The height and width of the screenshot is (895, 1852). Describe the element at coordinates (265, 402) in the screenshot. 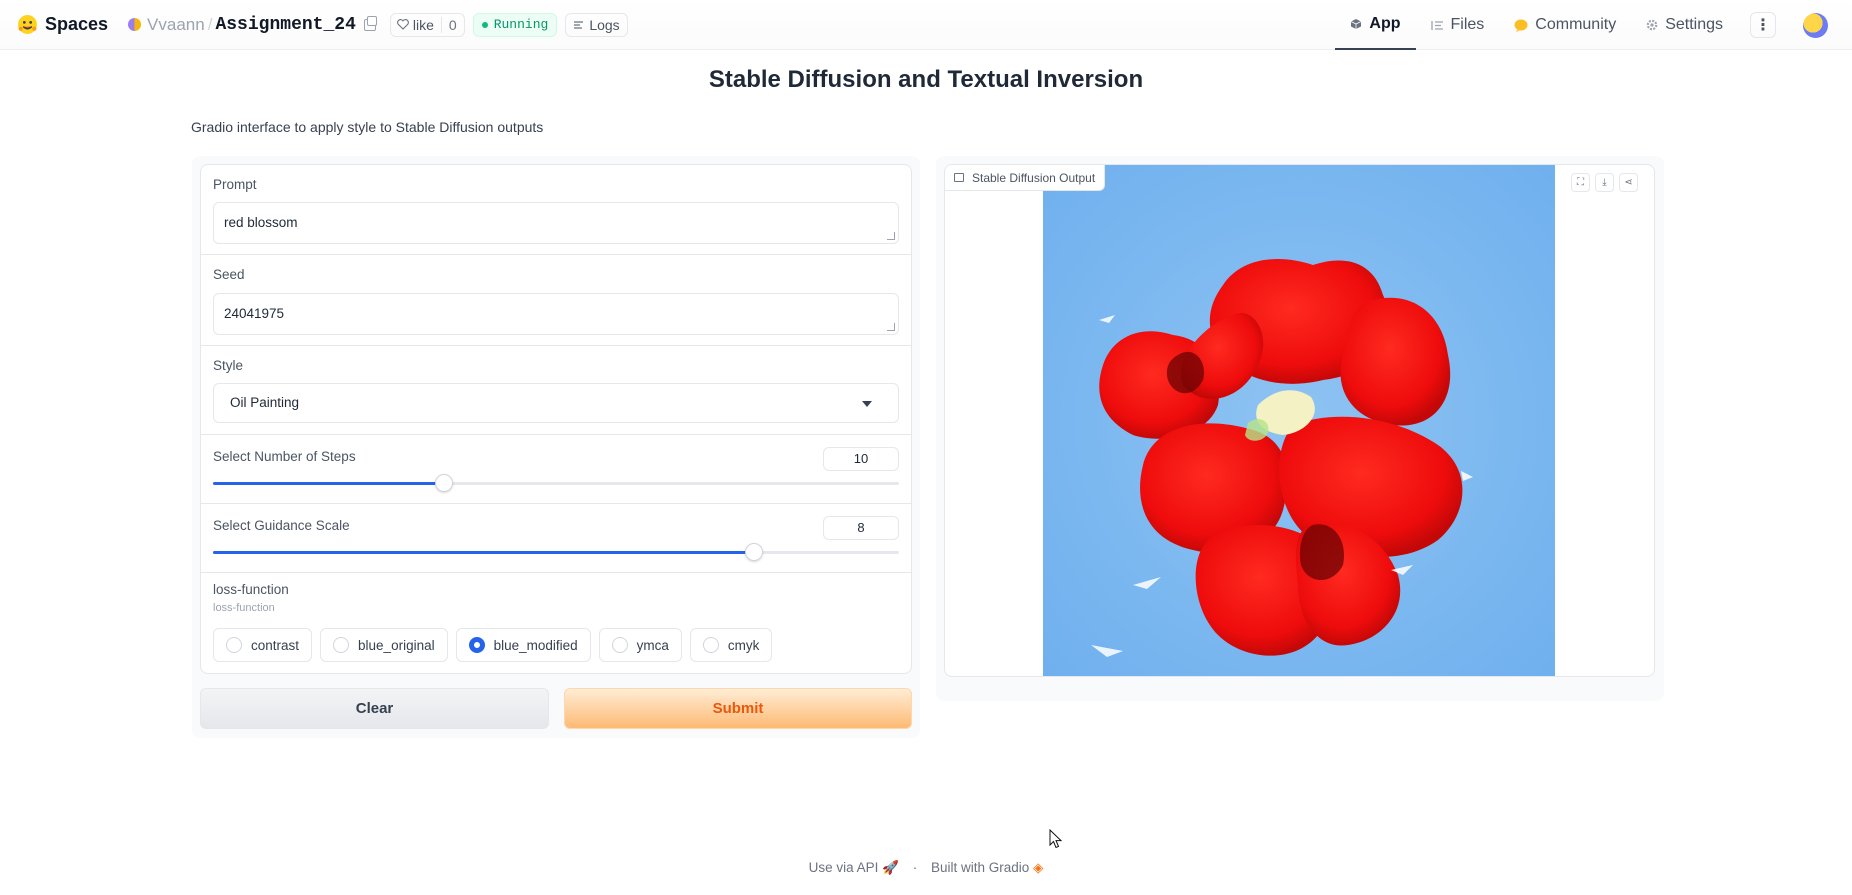

I see `style-value: Oil Painting` at that location.